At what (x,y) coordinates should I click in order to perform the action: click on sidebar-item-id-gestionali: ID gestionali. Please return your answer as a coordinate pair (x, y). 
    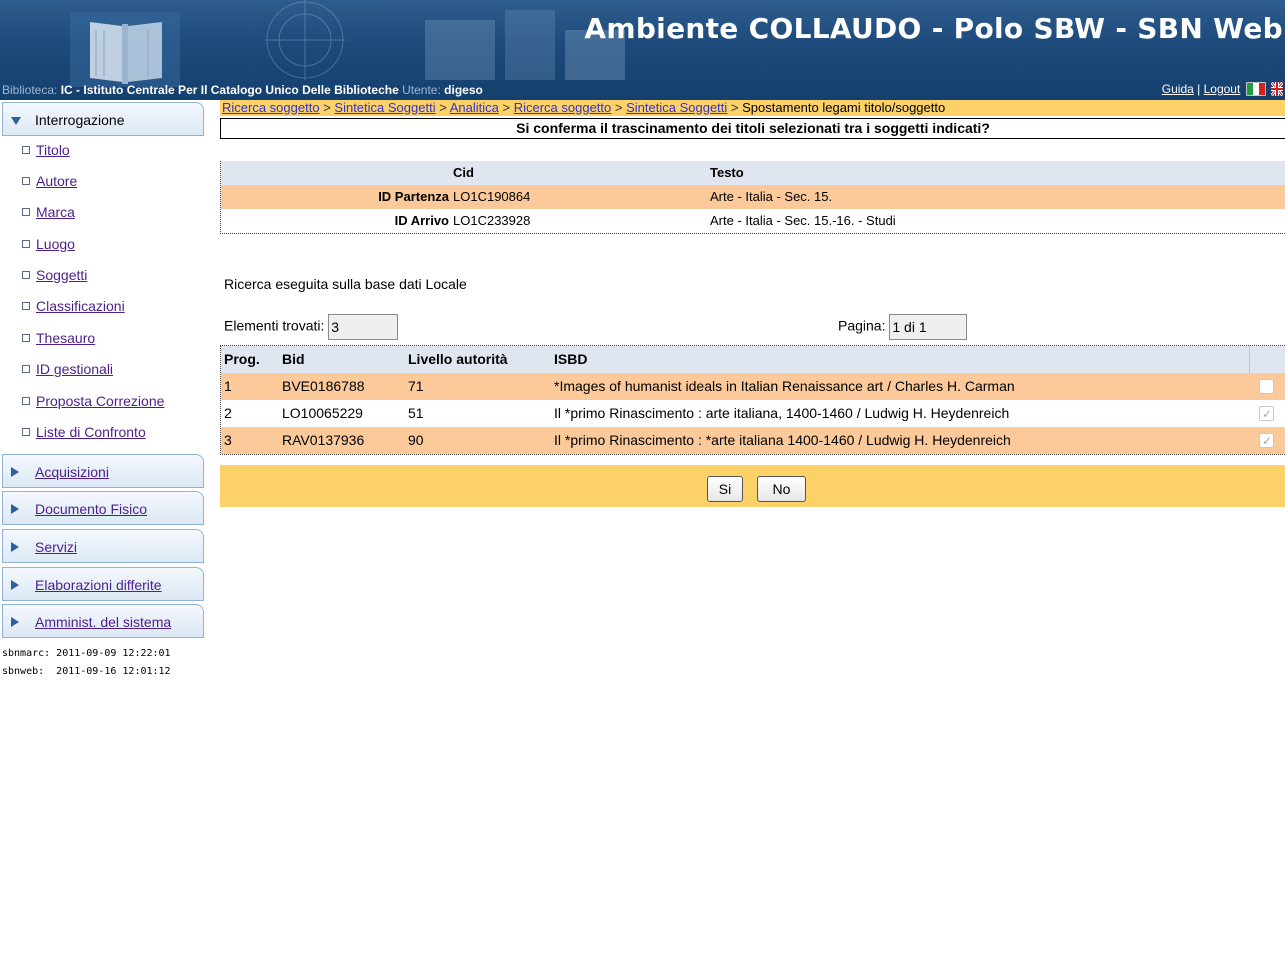
    Looking at the image, I should click on (67, 369).